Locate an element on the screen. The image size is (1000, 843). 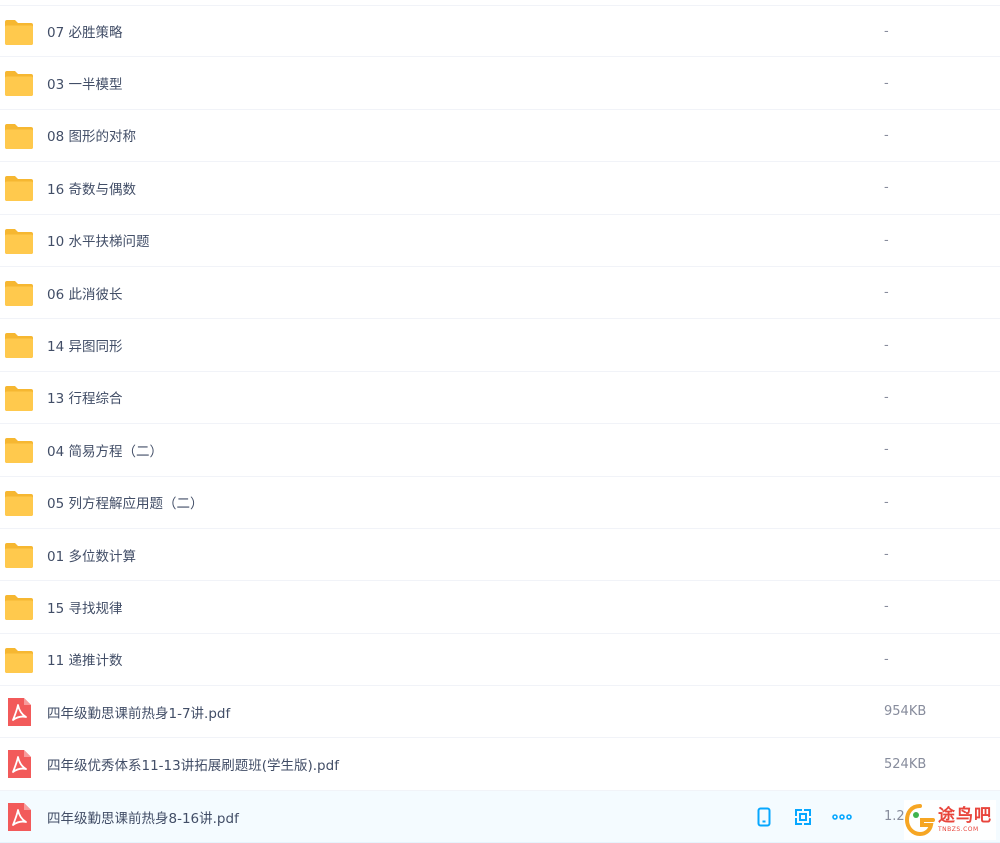
folder-row: 13 行程综合 - is located at coordinates (500, 398).